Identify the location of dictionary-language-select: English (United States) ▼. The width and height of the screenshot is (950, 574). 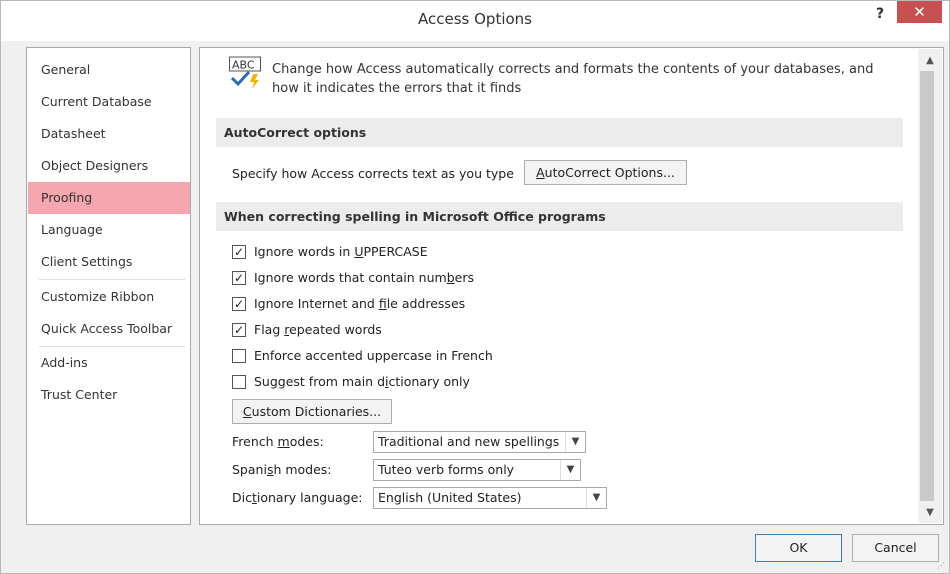
(490, 498).